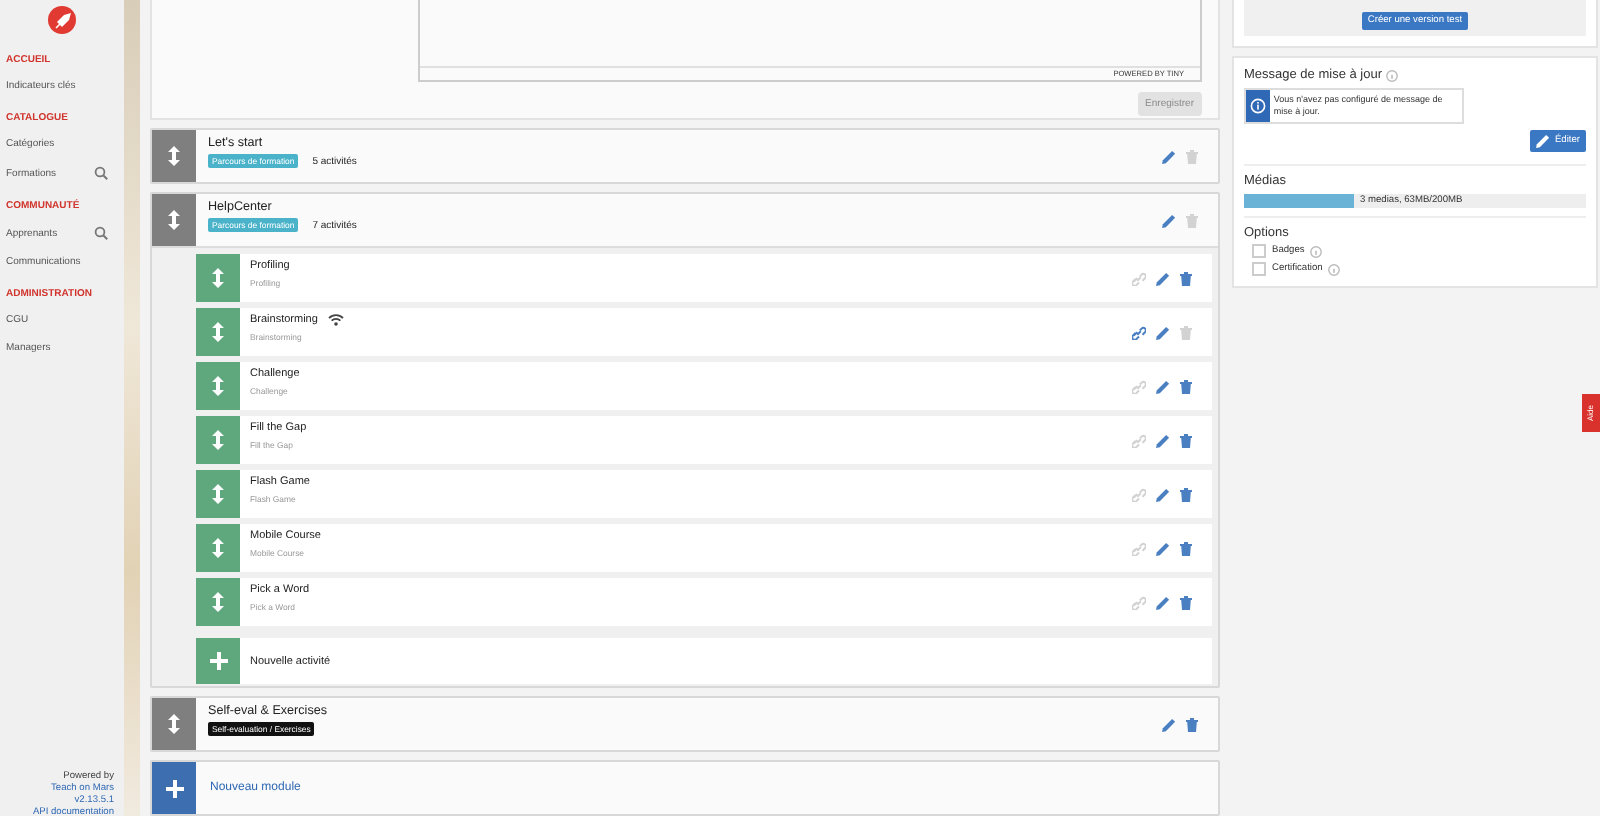 The image size is (1600, 816). Describe the element at coordinates (62, 20) in the screenshot. I see `rocket-logo-icon` at that location.